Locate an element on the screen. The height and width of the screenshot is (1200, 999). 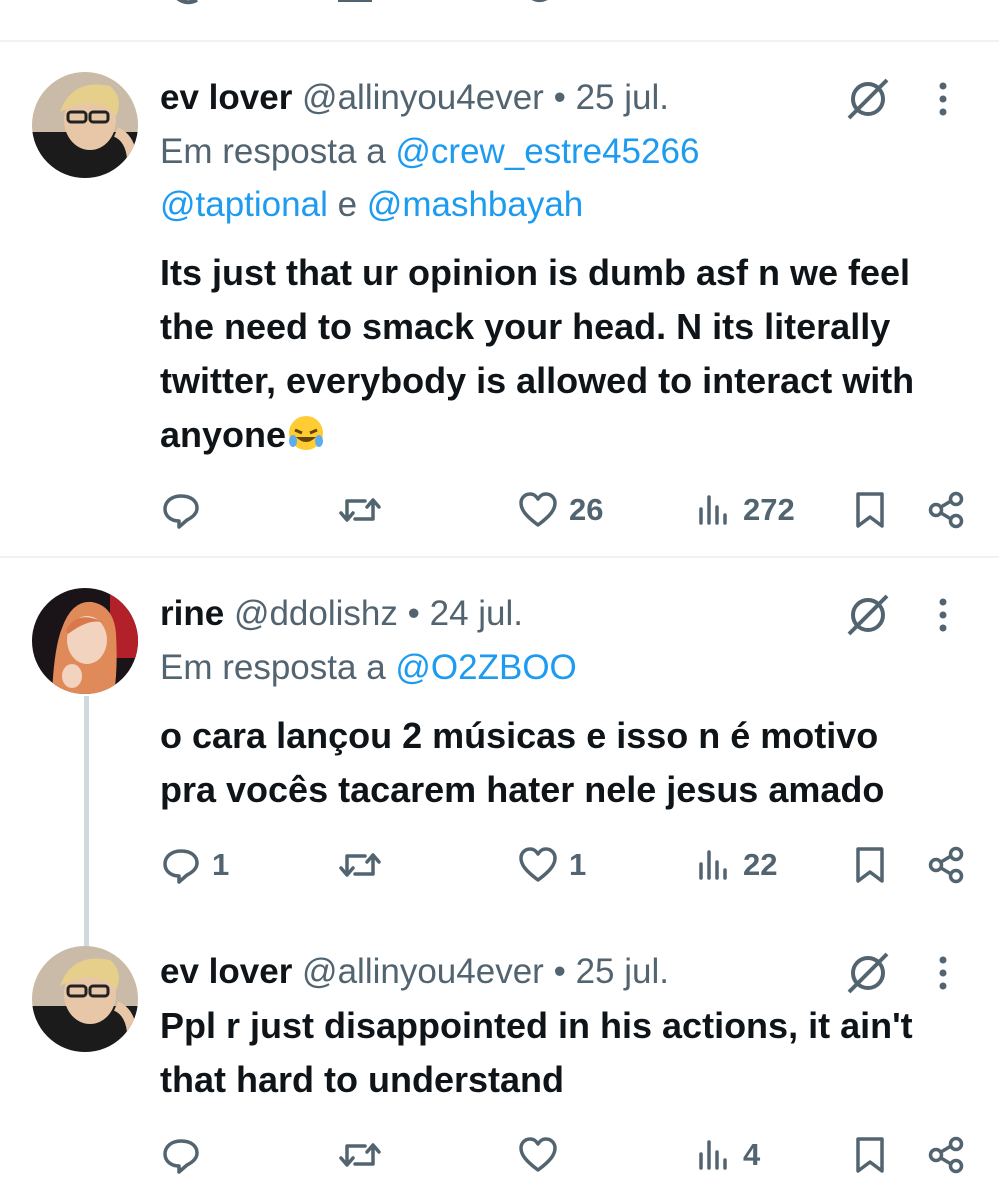
laughing-emoji-icon is located at coordinates (306, 433).